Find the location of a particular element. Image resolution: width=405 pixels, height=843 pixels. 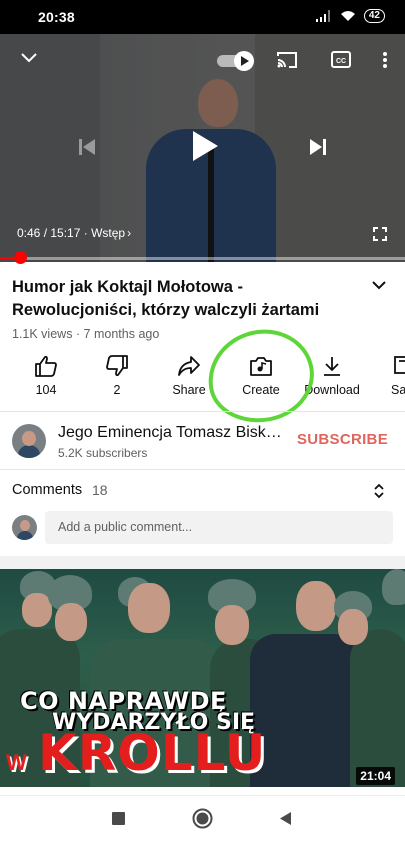

create-button: Create is located at coordinates (261, 379).